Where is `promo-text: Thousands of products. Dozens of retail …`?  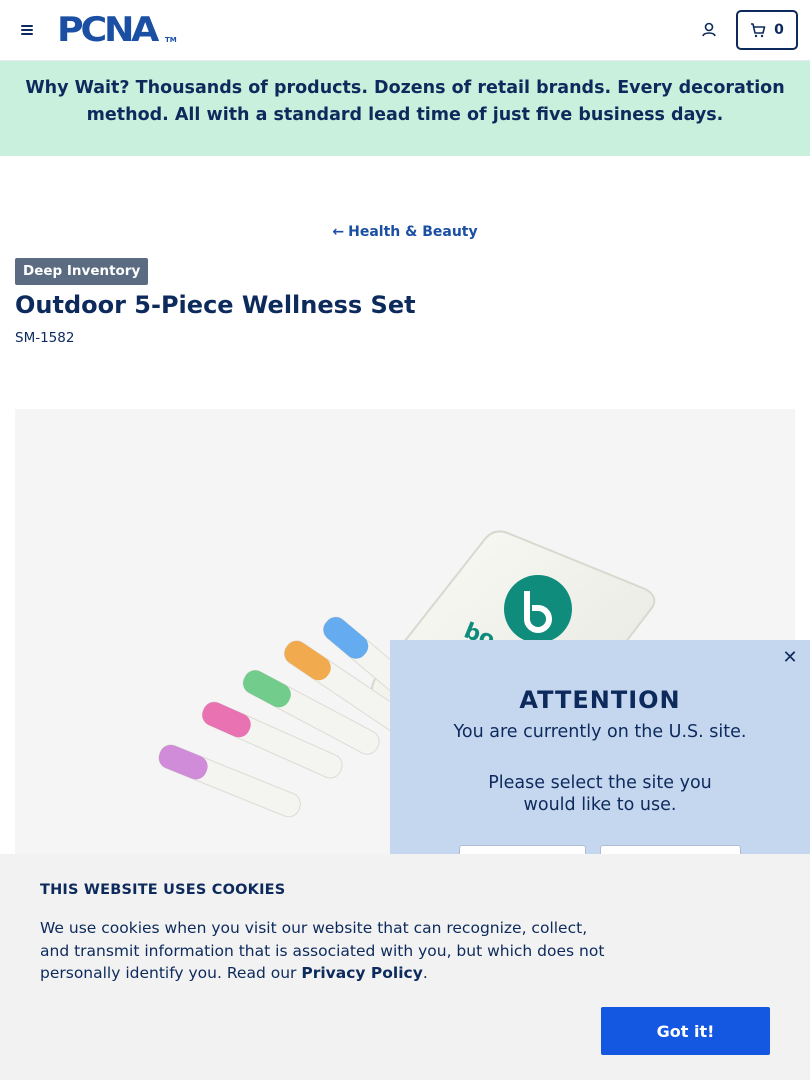 promo-text: Thousands of products. Dozens of retail … is located at coordinates (435, 101).